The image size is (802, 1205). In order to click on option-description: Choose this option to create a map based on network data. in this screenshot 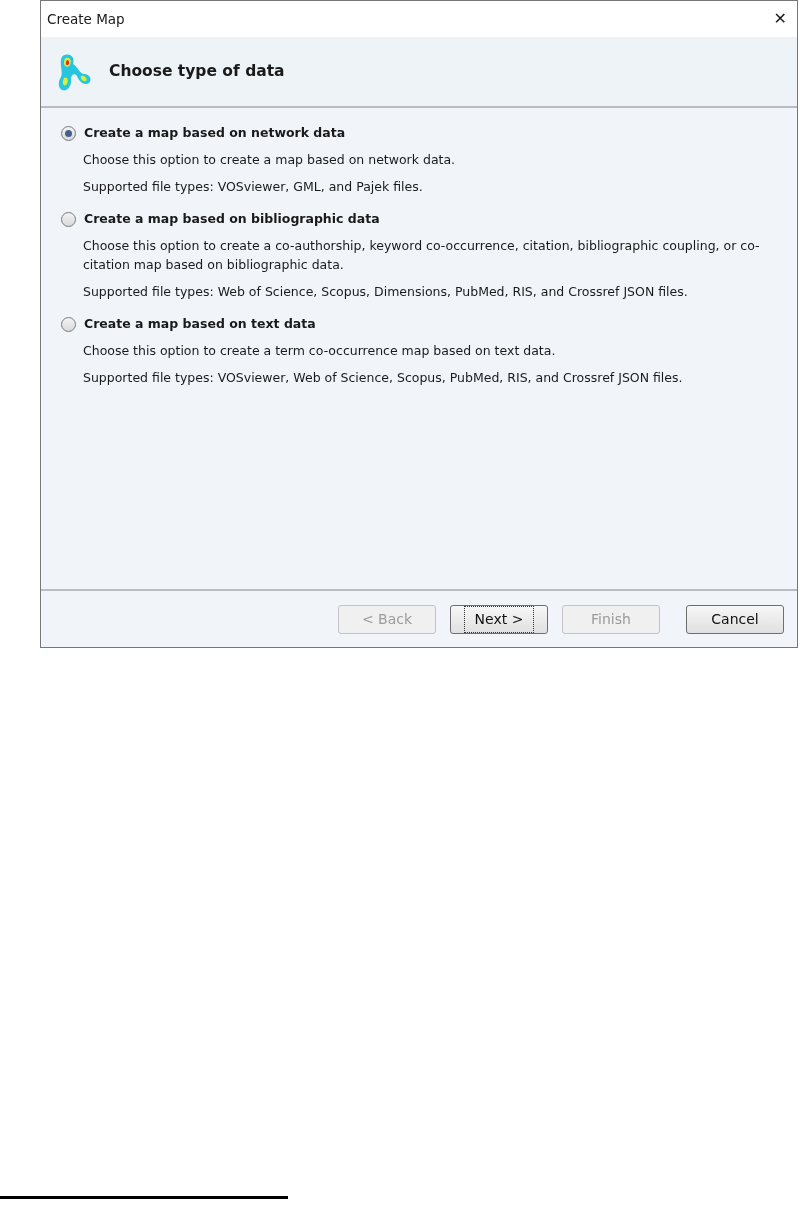, I will do `click(270, 159)`.